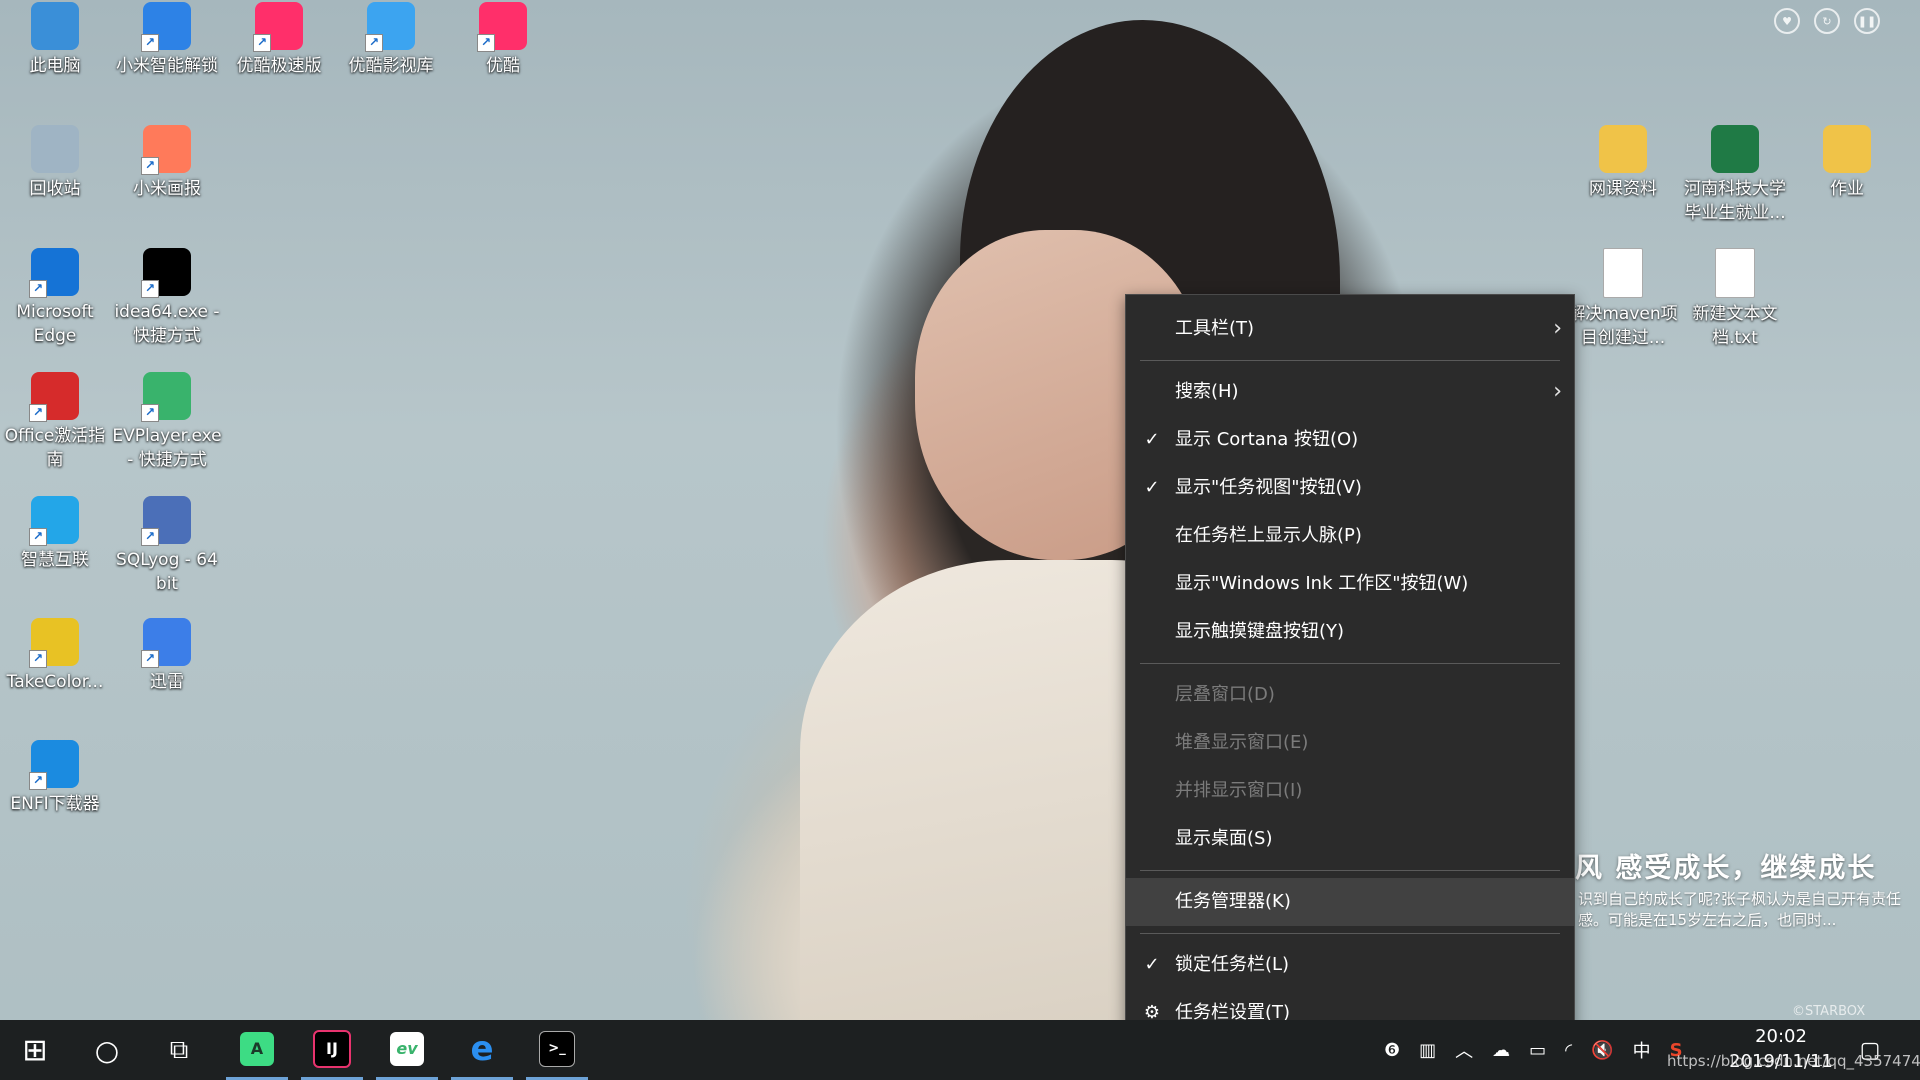  What do you see at coordinates (167, 66) in the screenshot?
I see `desktop-icon-label: 小米智能解锁` at bounding box center [167, 66].